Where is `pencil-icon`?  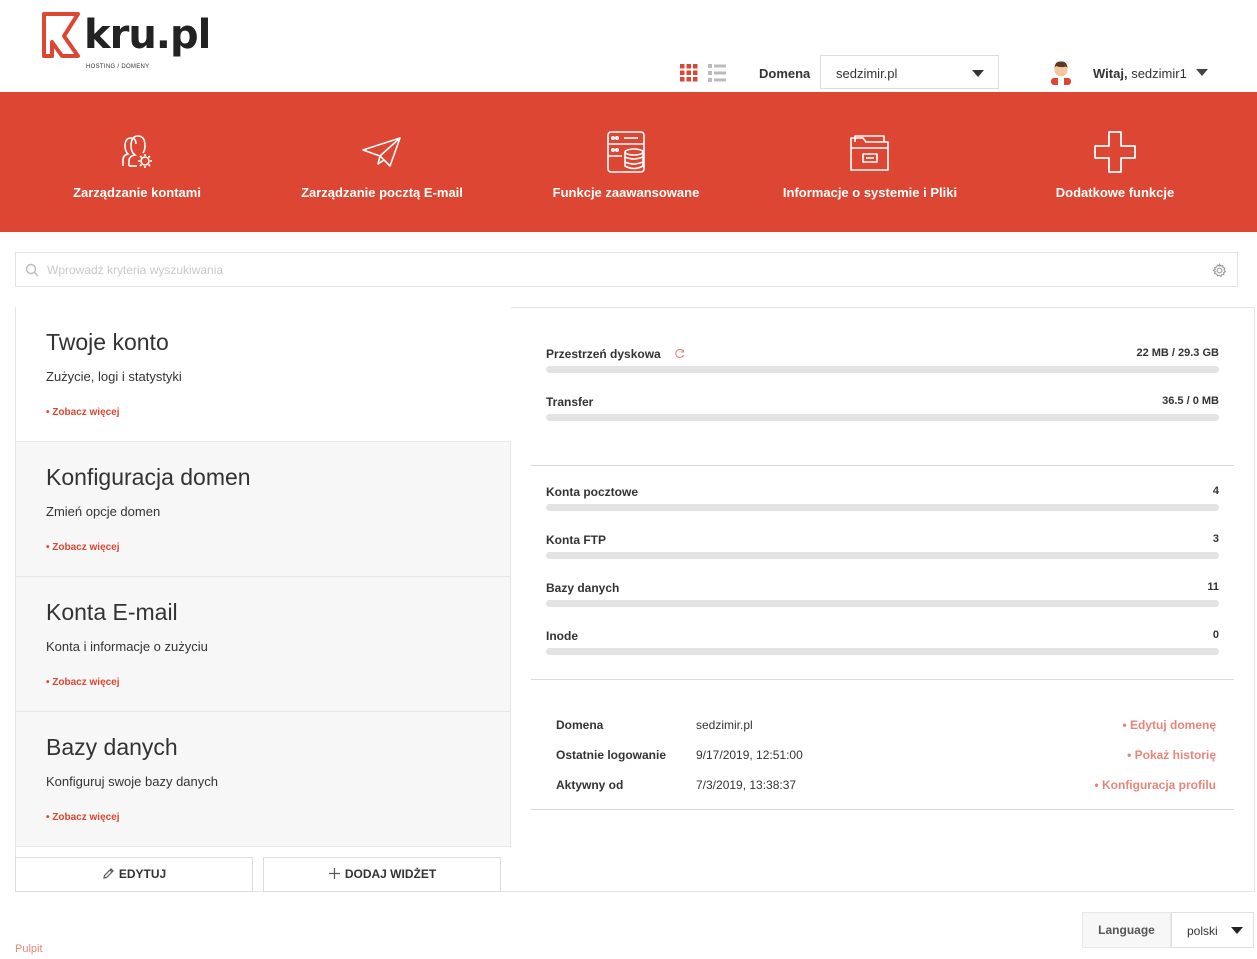 pencil-icon is located at coordinates (108, 873).